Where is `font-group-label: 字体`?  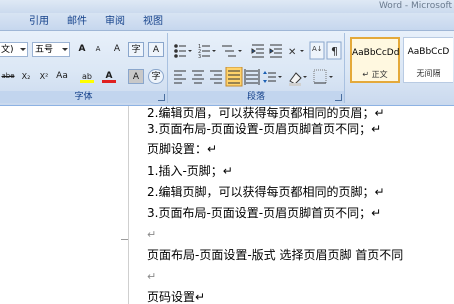
font-group-label: 字体 is located at coordinates (83, 97).